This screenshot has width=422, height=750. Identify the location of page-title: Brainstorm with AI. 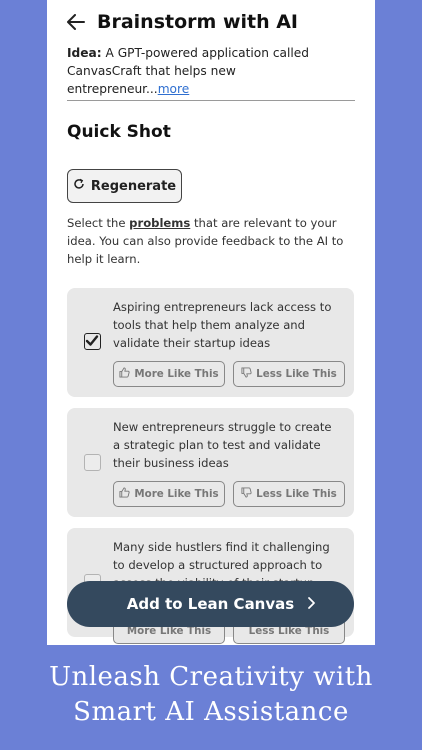
(198, 22).